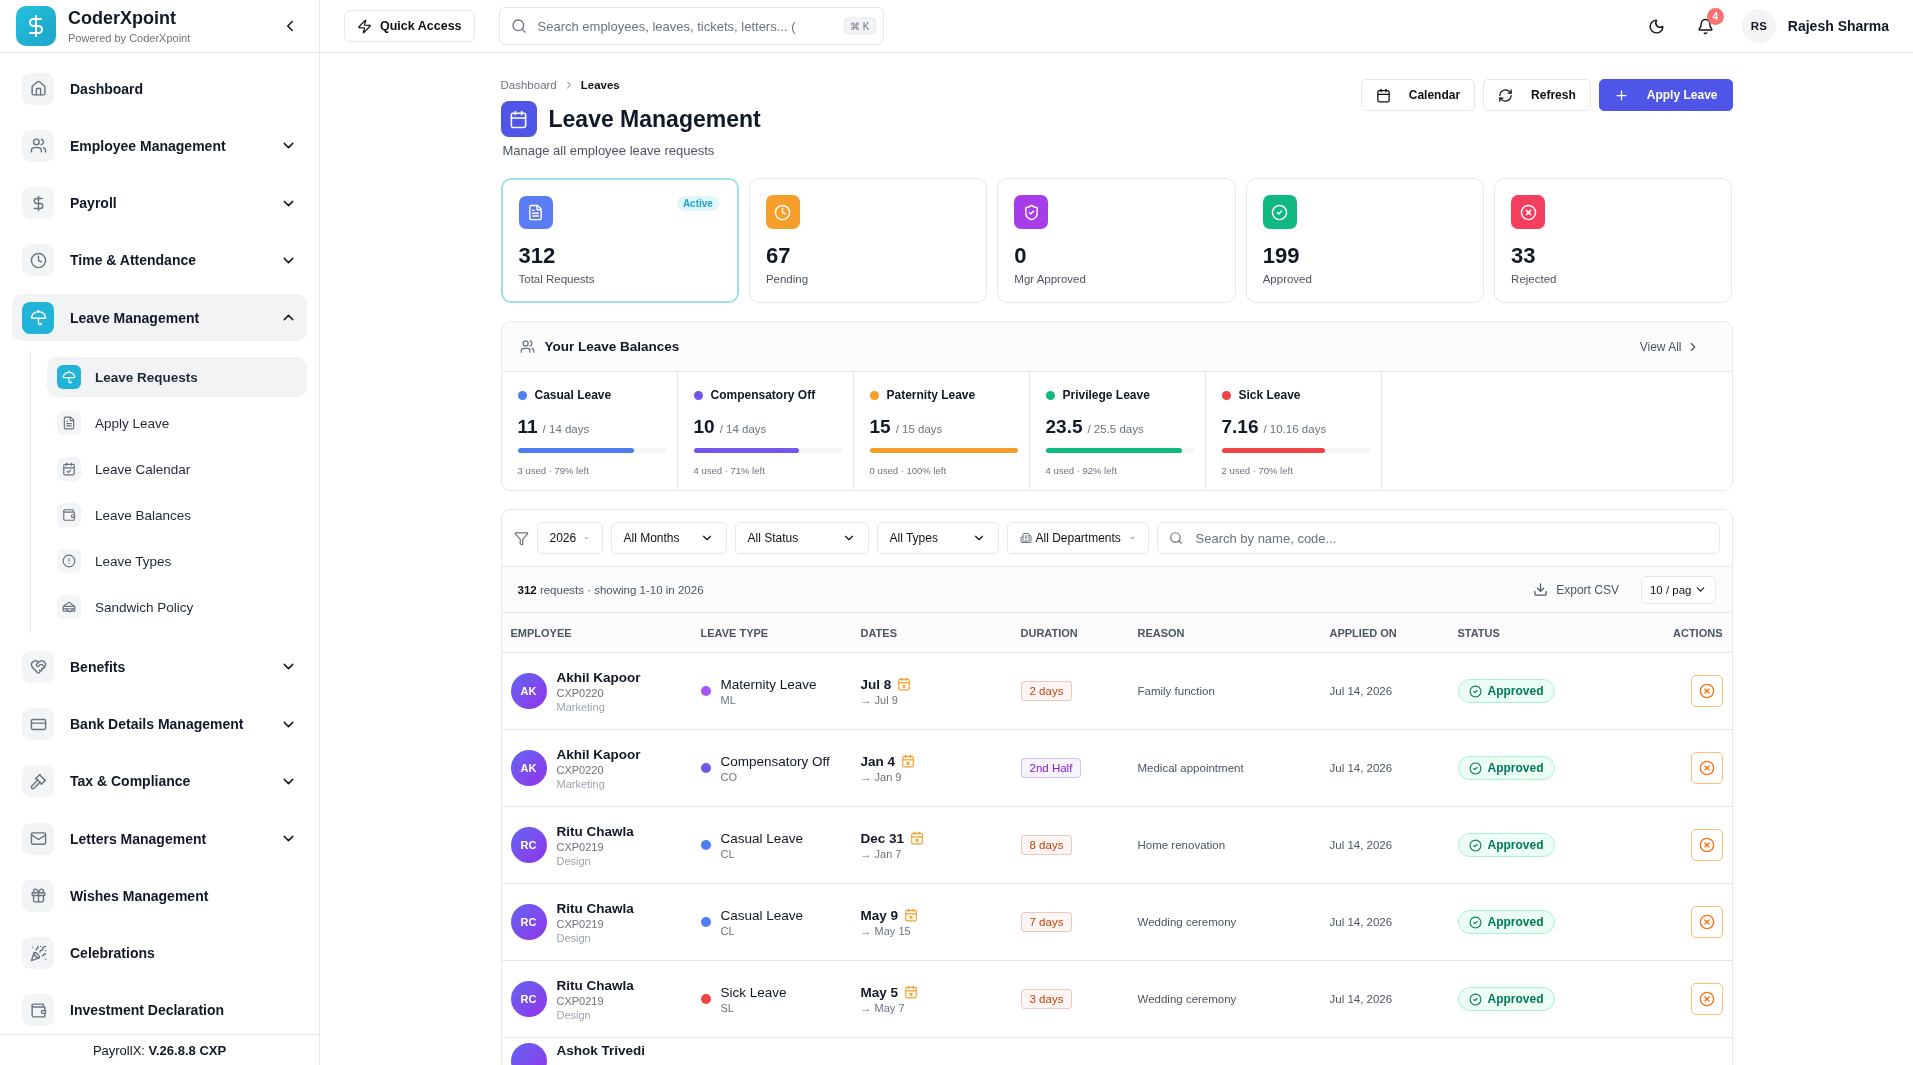 Image resolution: width=1913 pixels, height=1065 pixels. Describe the element at coordinates (763, 395) in the screenshot. I see `leave-name: Compensatory Off` at that location.